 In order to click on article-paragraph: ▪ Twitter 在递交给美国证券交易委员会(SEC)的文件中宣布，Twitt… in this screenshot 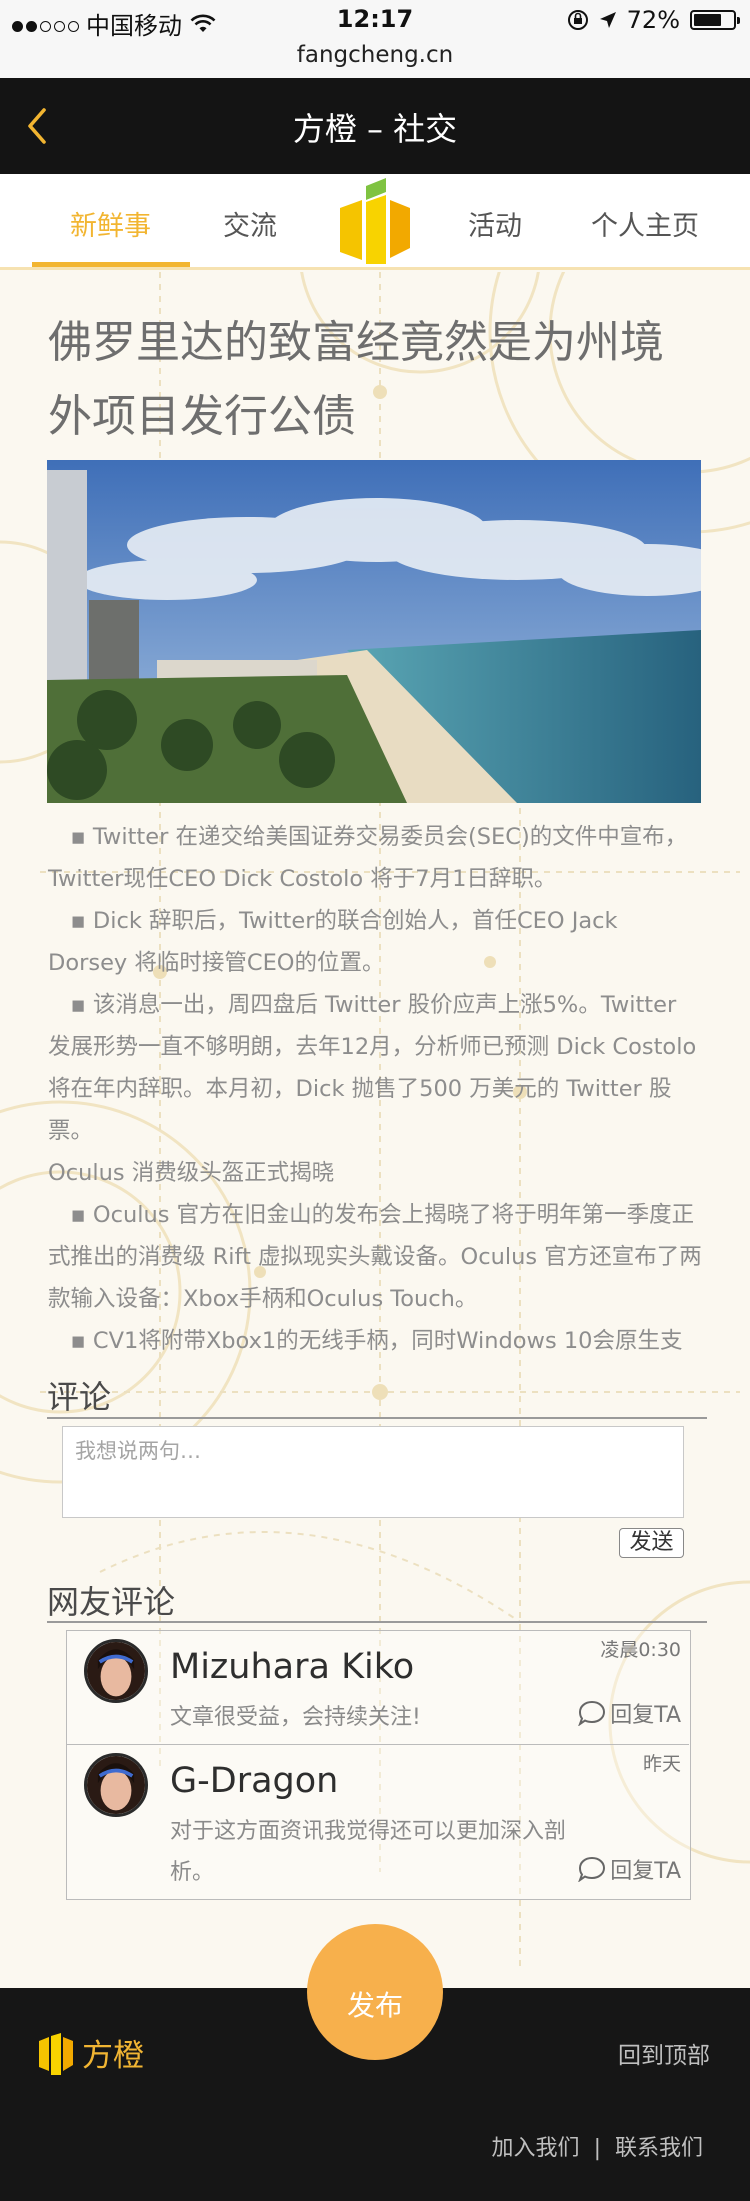, I will do `click(368, 858)`.